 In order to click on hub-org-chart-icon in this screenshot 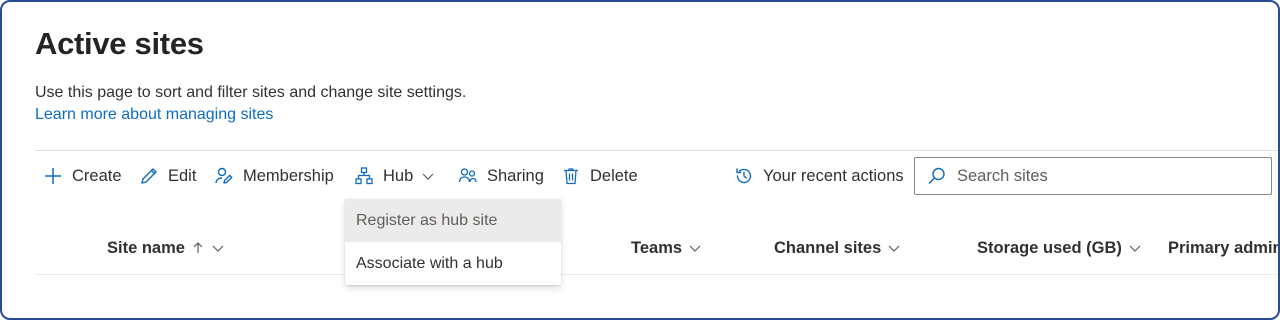, I will do `click(364, 176)`.